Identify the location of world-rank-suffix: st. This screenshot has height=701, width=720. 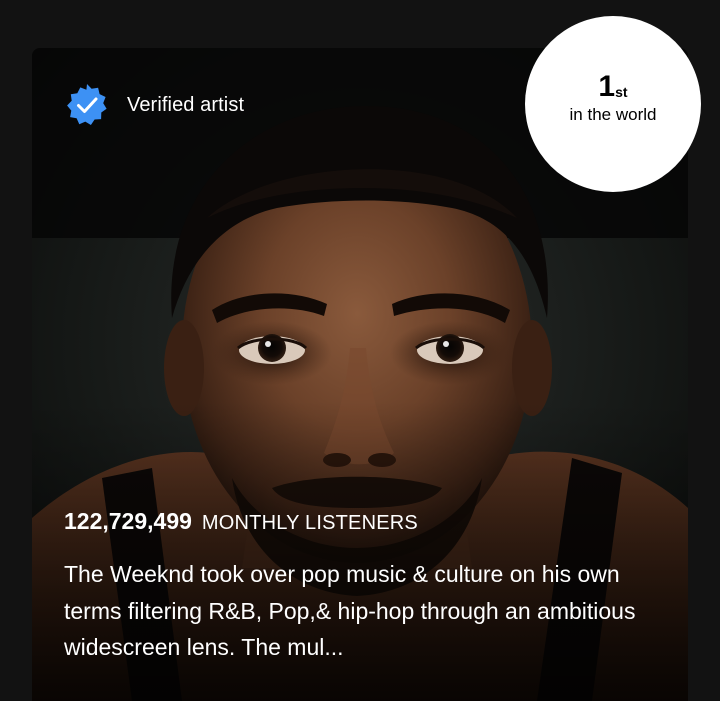
(621, 92).